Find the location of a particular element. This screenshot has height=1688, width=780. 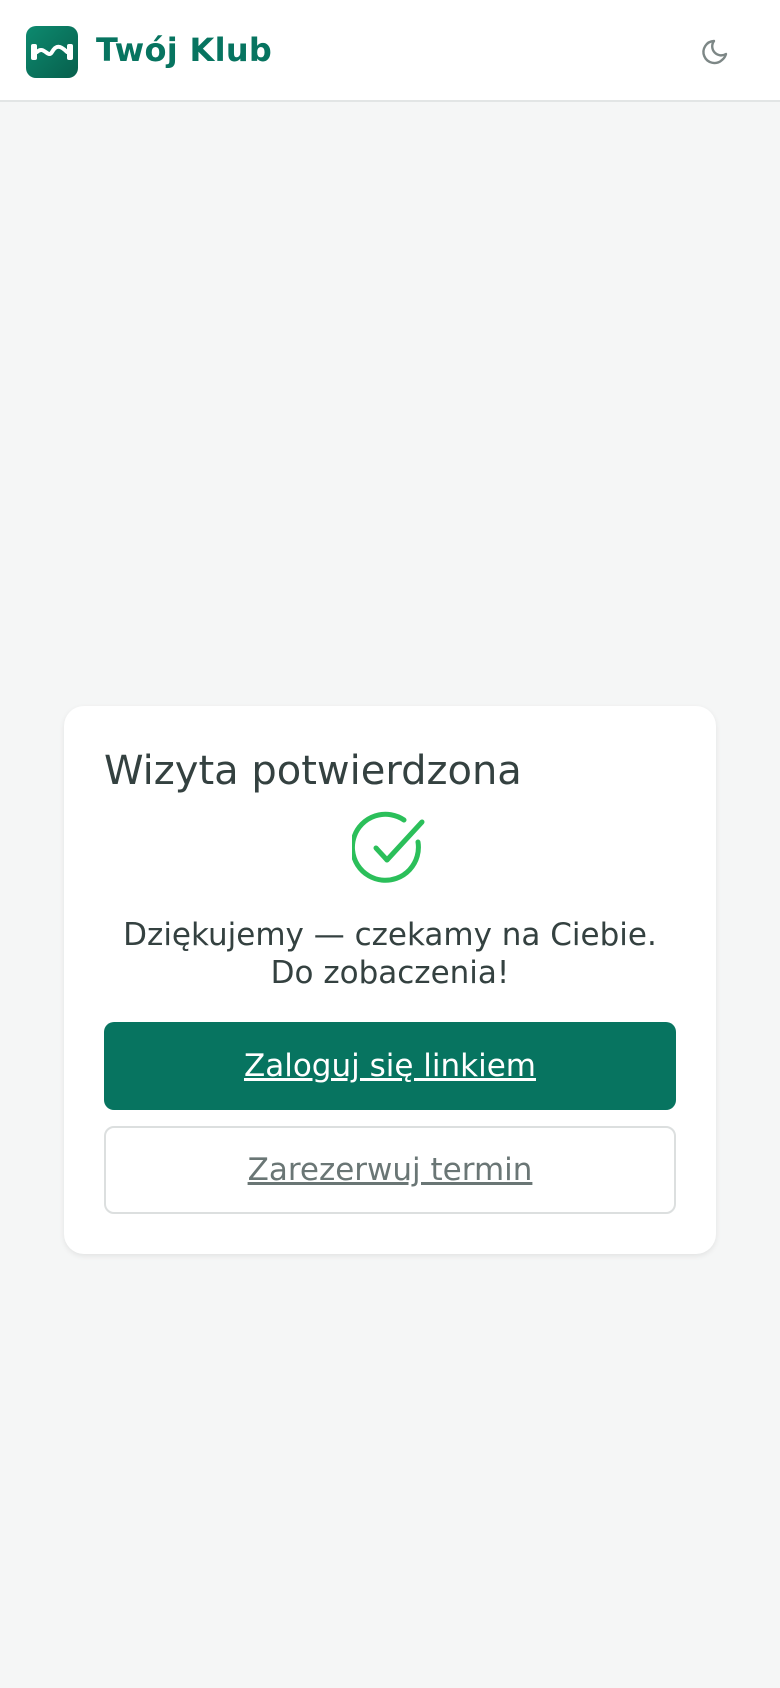

message-line-1: Dziękujemy — czekamy na Ciebie. is located at coordinates (390, 935).